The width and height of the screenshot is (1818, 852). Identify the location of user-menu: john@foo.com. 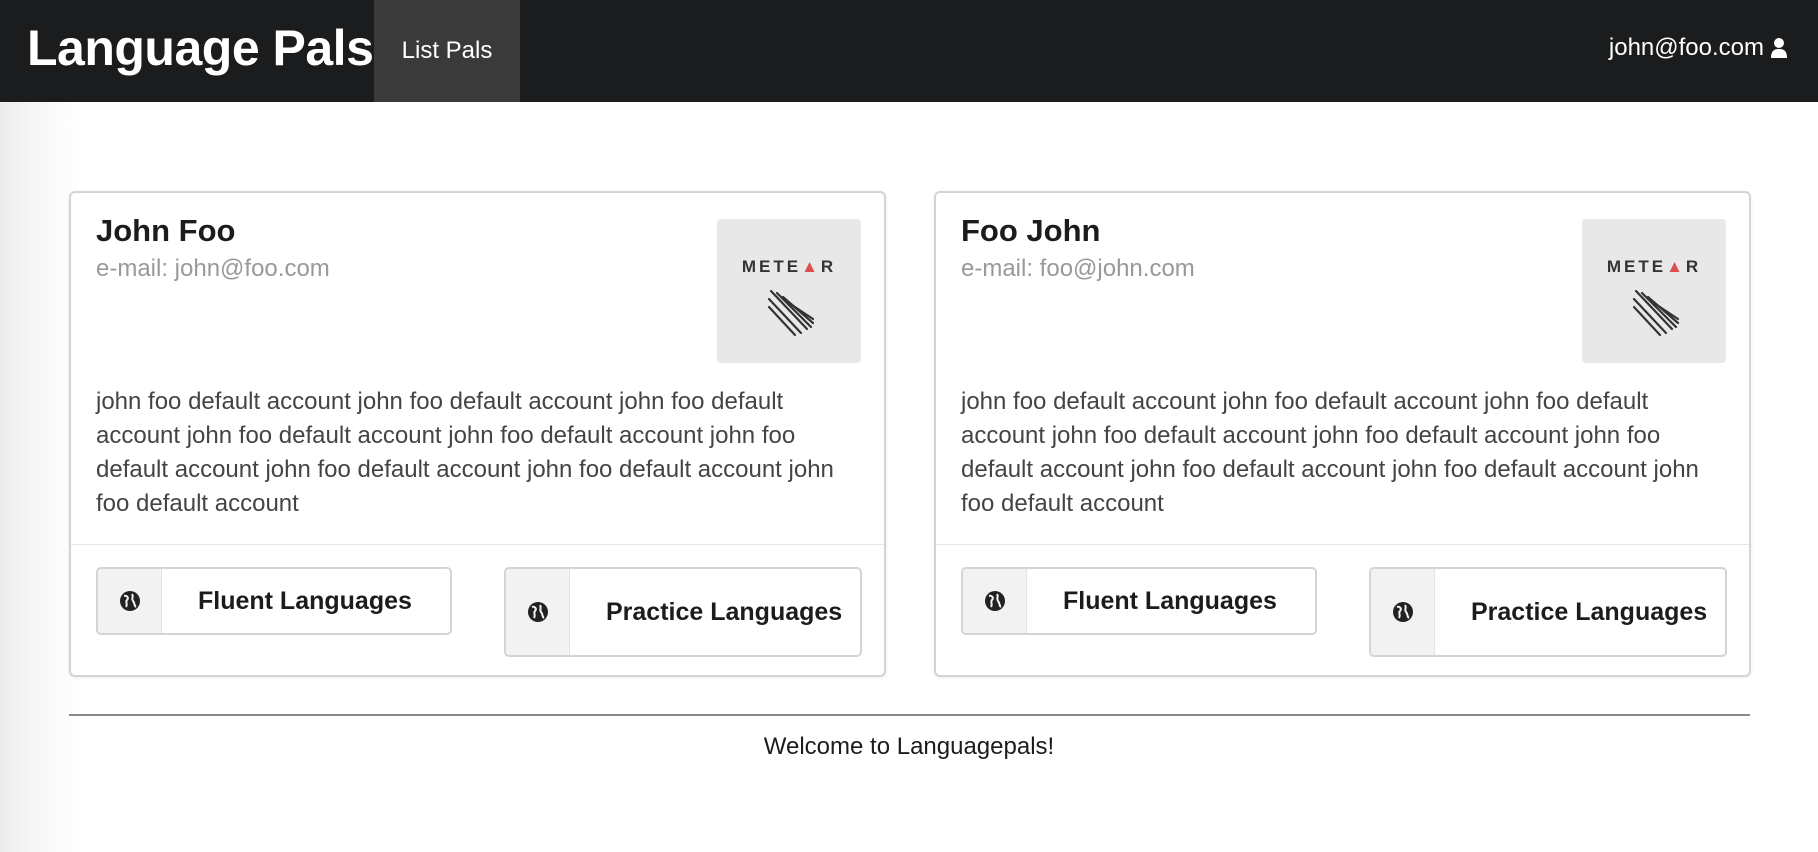
(1698, 48).